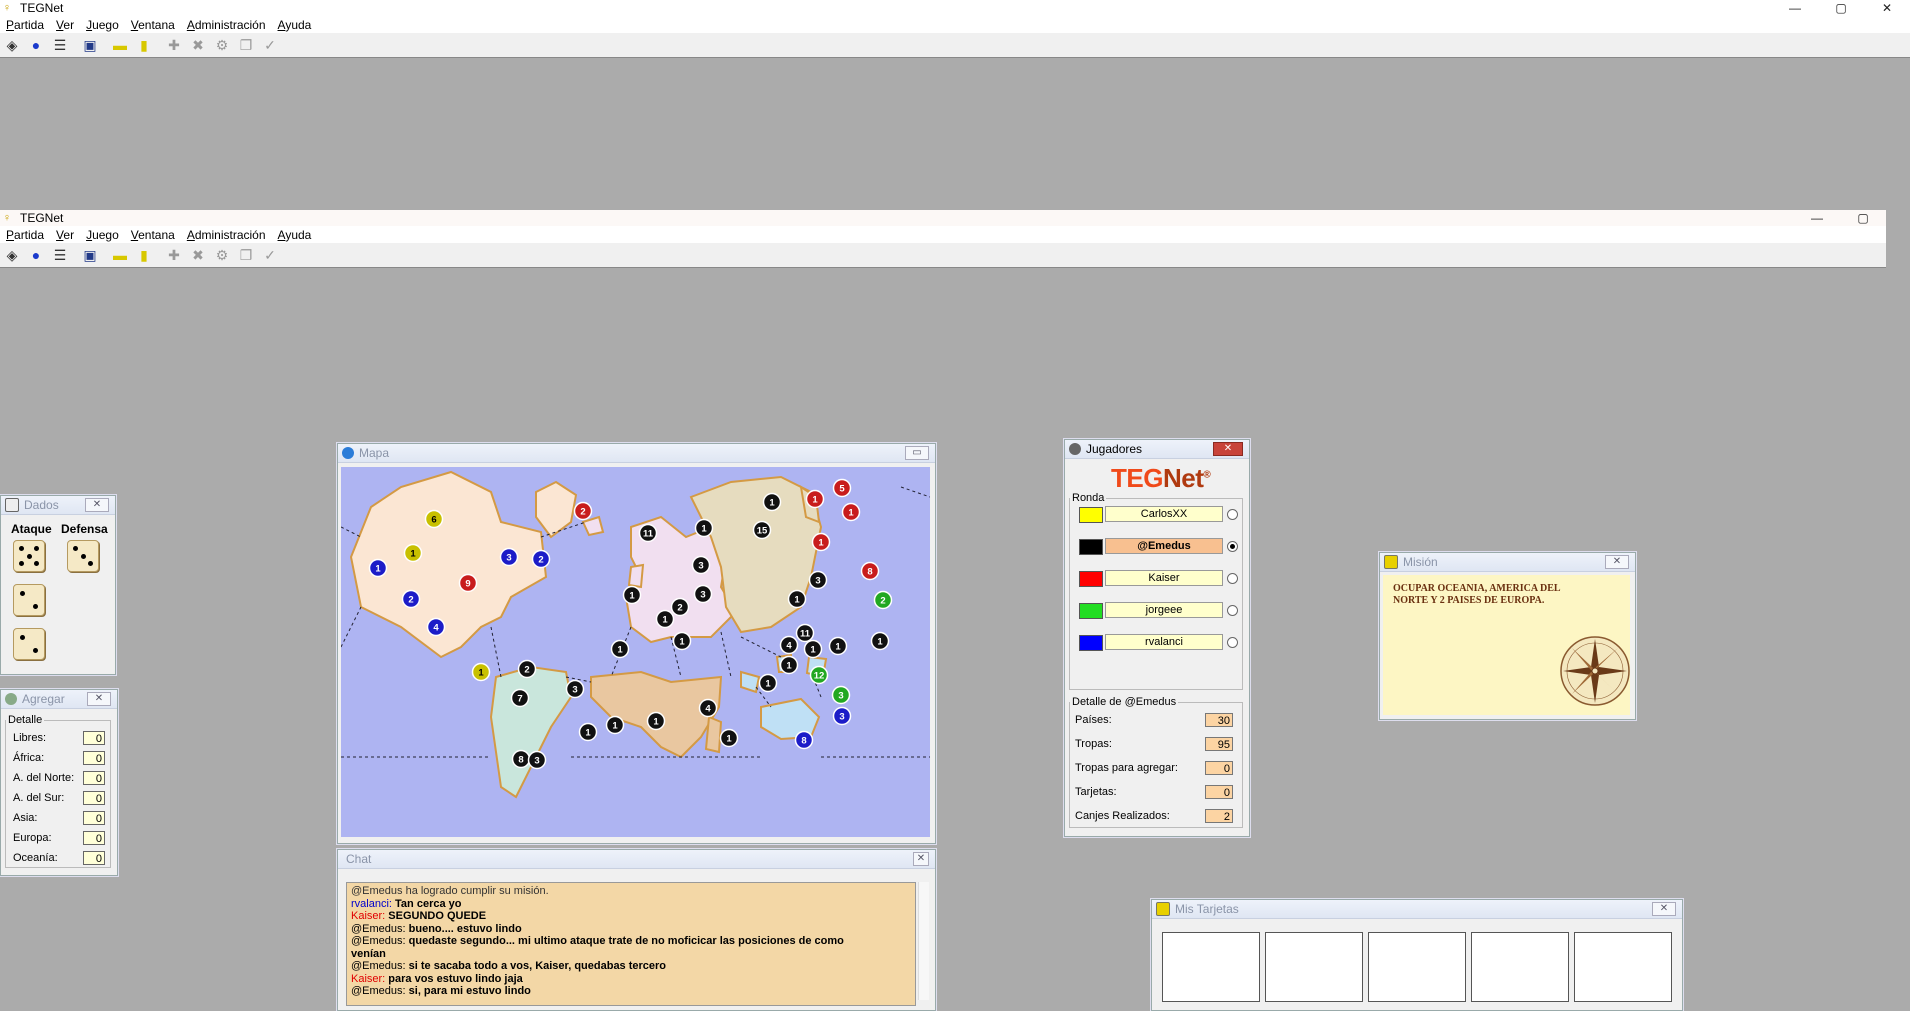 This screenshot has height=1011, width=1910. I want to click on continent-britain, so click(636, 576).